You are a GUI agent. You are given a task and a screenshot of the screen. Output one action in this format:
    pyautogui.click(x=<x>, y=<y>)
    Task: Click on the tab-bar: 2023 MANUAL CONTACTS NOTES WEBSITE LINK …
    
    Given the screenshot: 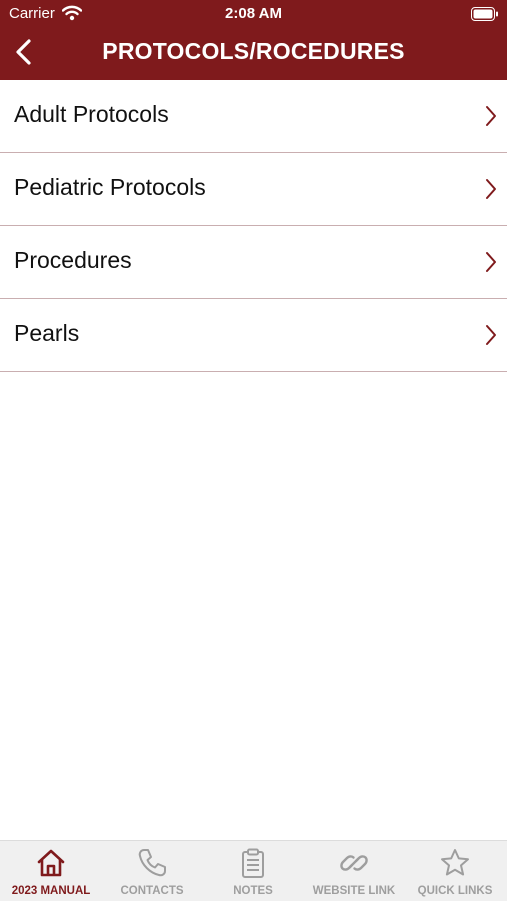 What is the action you would take?
    pyautogui.click(x=253, y=870)
    